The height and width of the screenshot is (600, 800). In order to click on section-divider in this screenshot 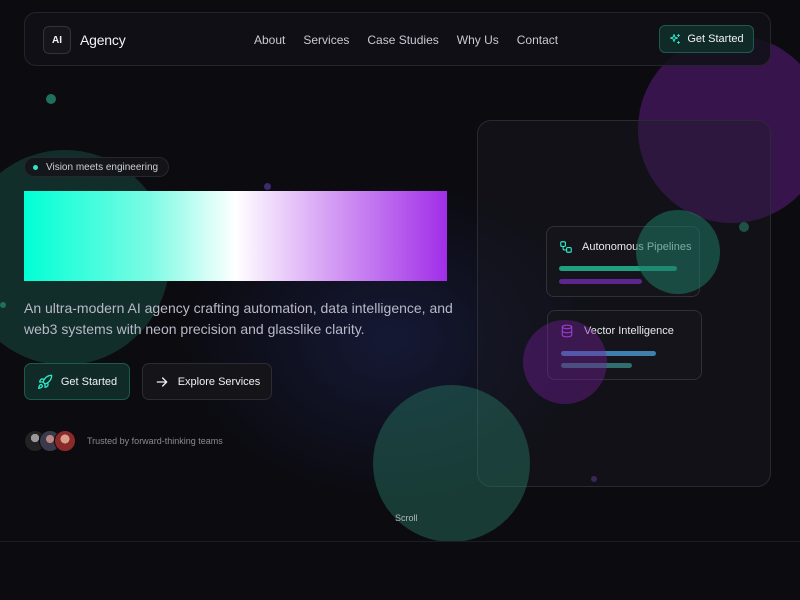, I will do `click(400, 541)`.